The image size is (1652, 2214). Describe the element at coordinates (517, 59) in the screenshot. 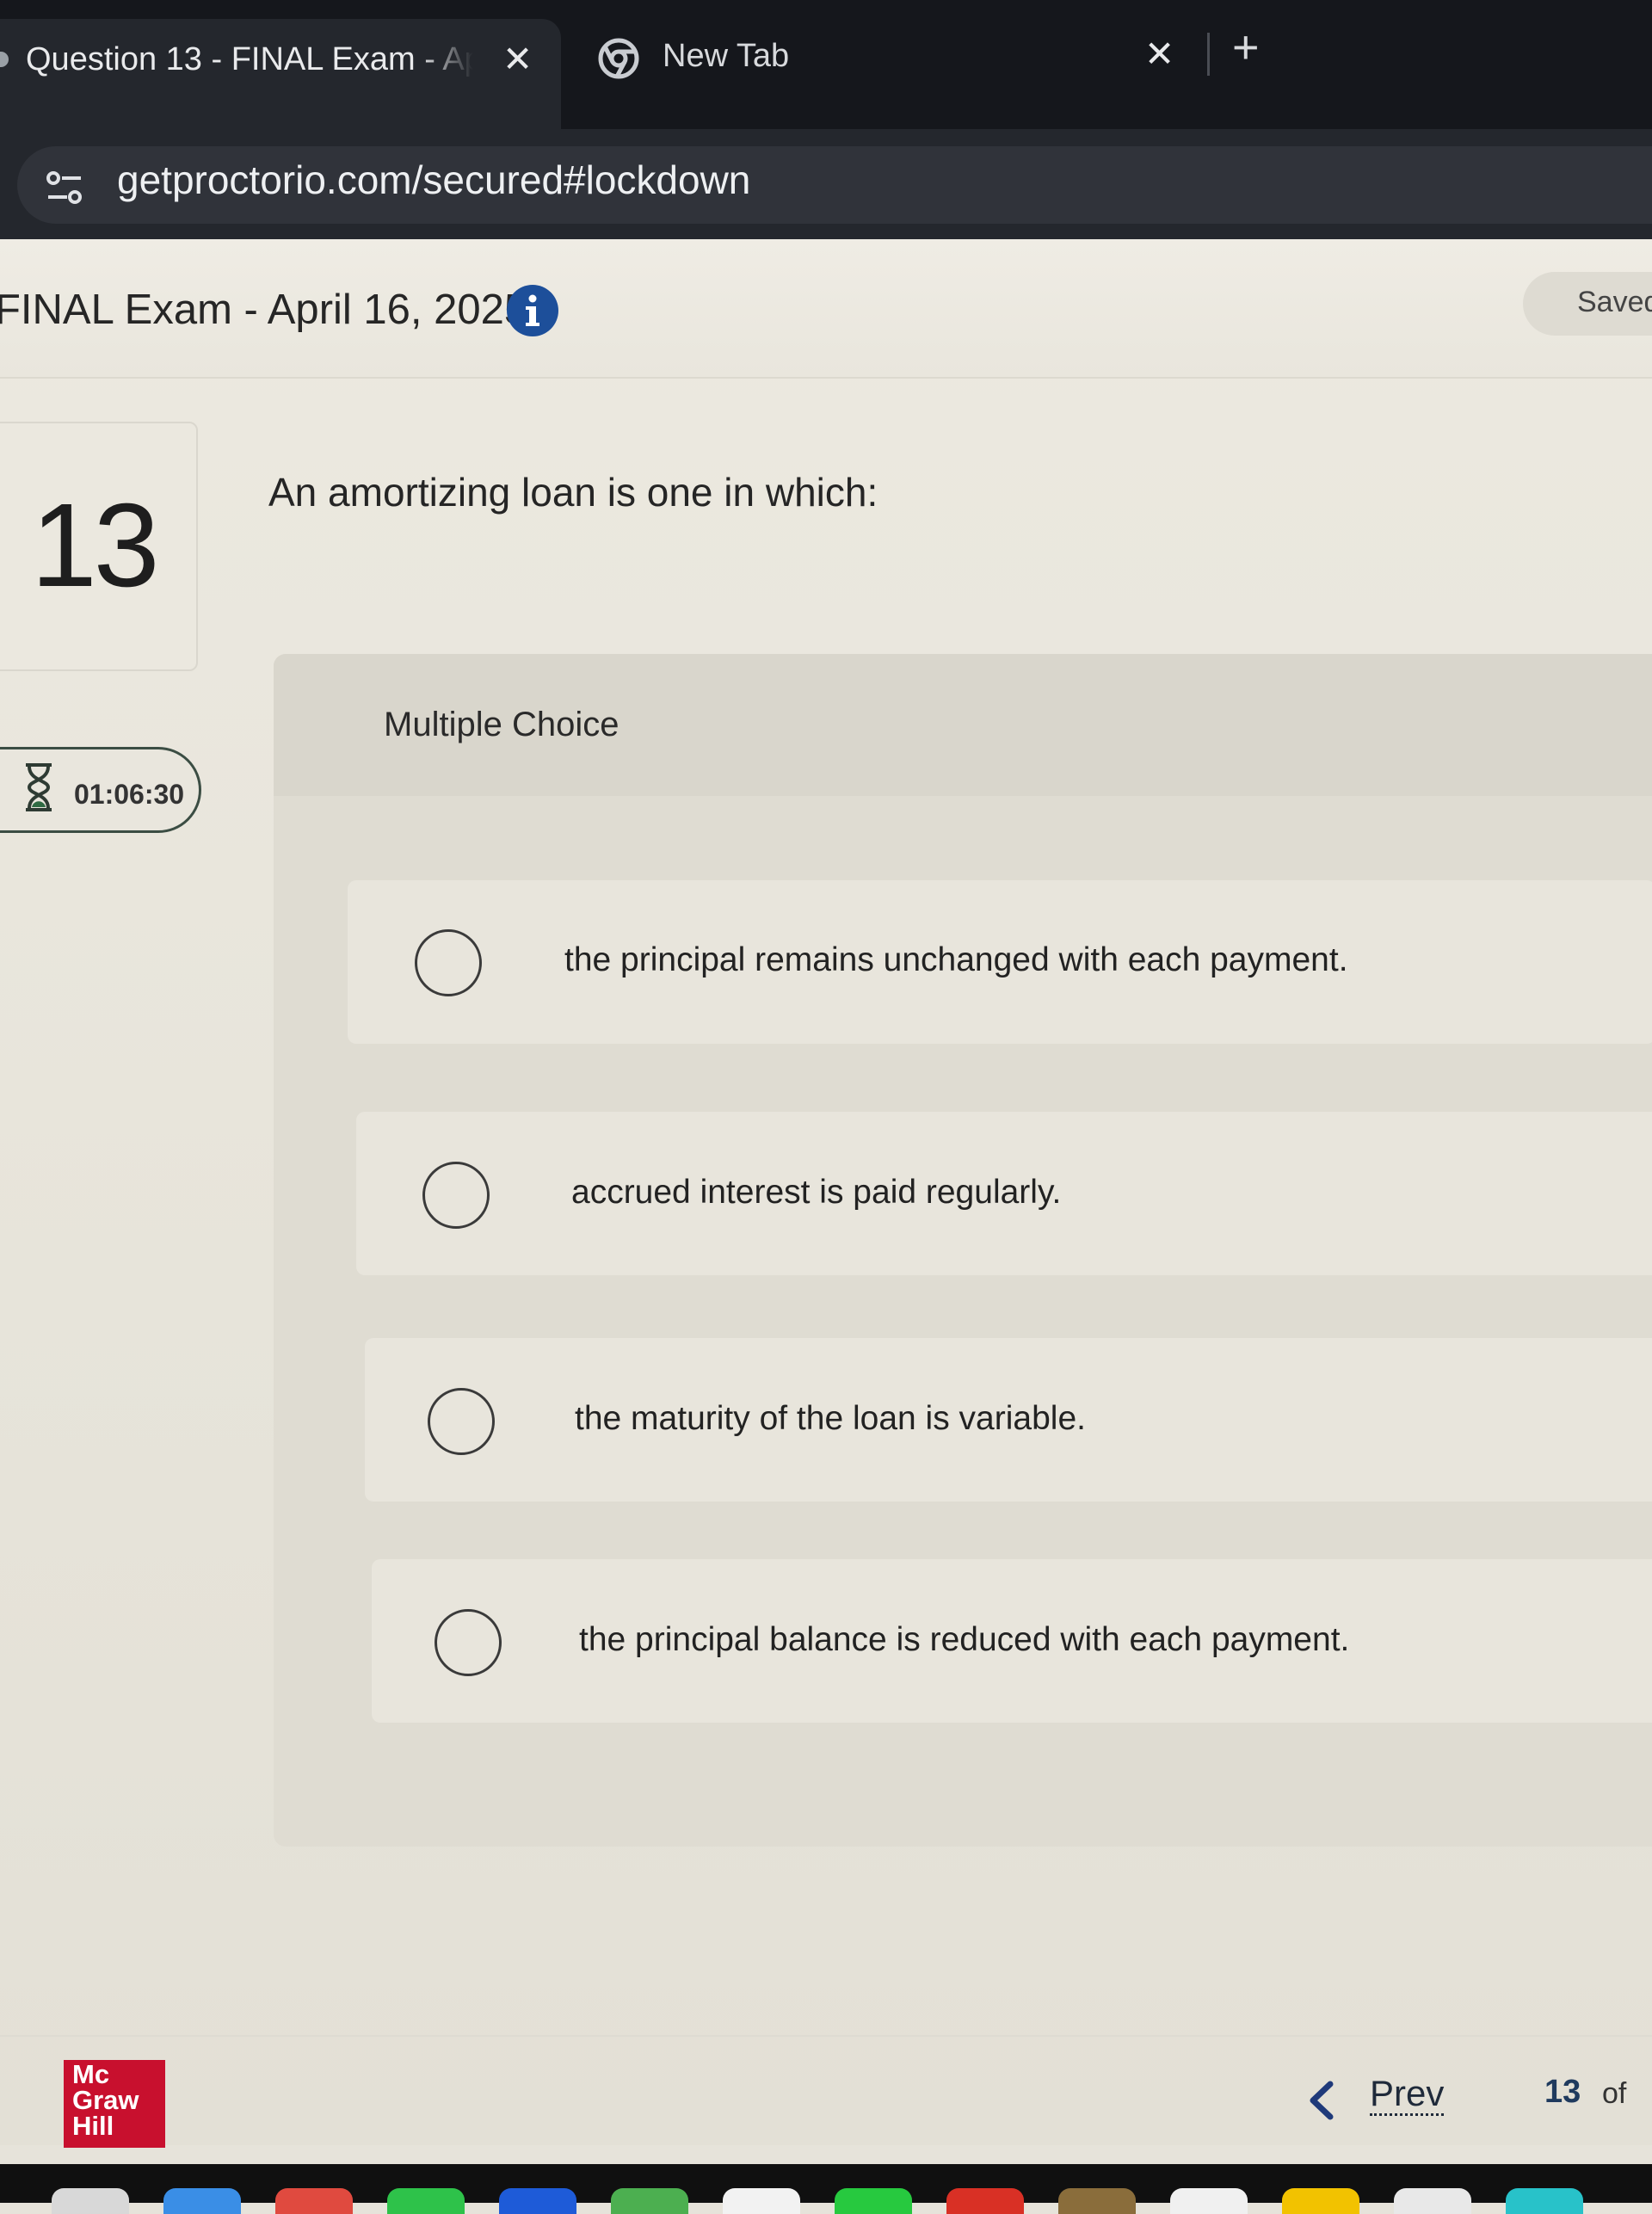

I see `tab-close-icon: ✕` at that location.